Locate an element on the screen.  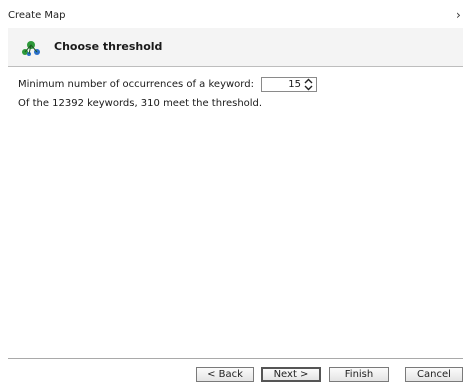
wizard-header: Choose threshold is located at coordinates (235, 47).